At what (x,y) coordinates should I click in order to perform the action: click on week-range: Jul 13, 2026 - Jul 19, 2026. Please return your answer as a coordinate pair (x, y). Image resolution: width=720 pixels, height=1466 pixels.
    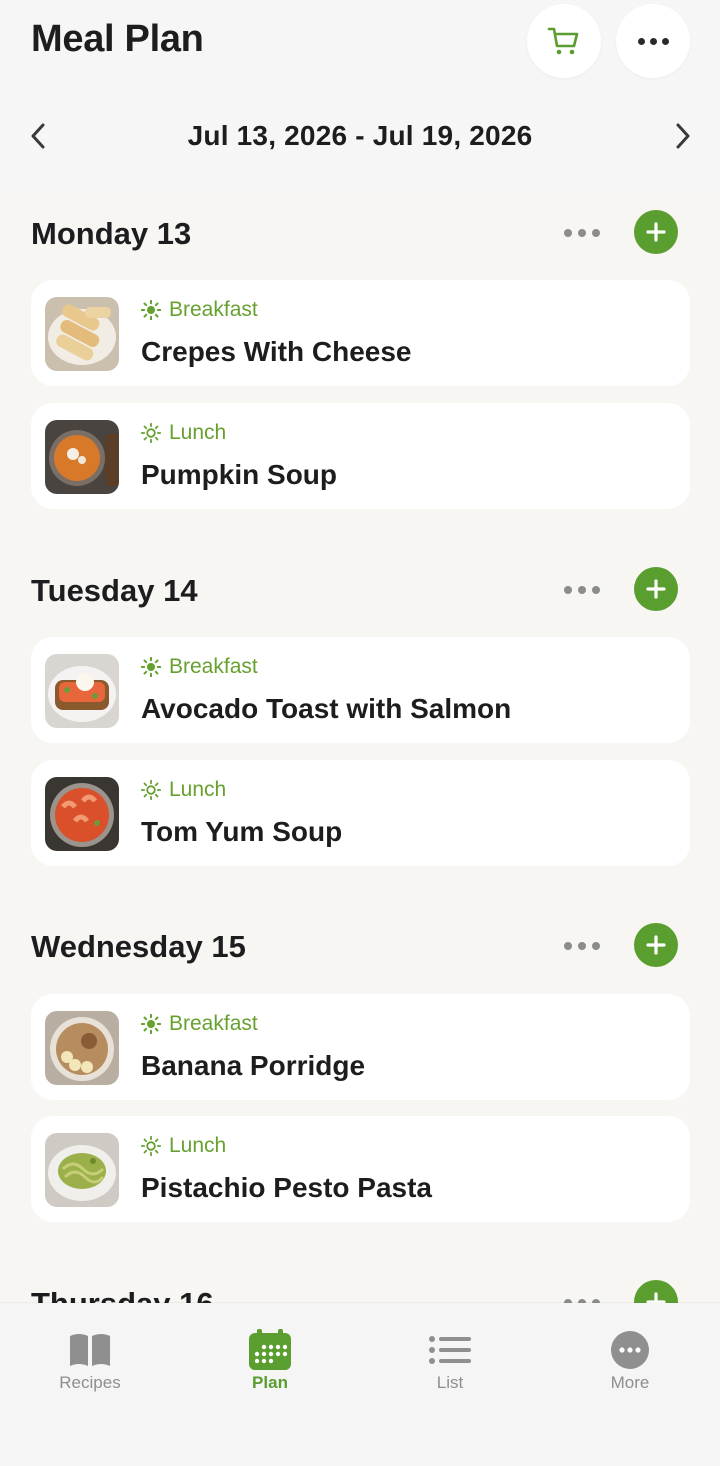
    Looking at the image, I should click on (360, 135).